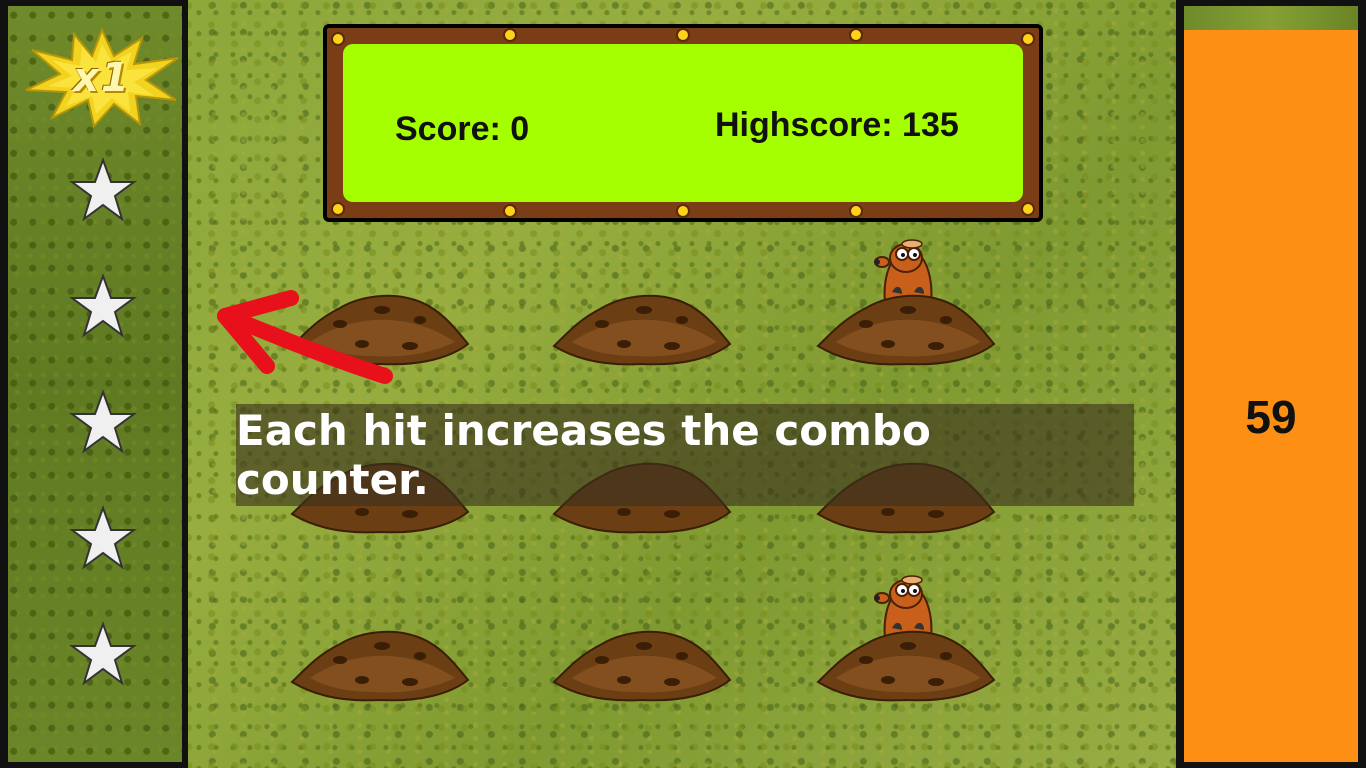 Image resolution: width=1366 pixels, height=768 pixels. I want to click on score-label: Score: 0, so click(462, 129).